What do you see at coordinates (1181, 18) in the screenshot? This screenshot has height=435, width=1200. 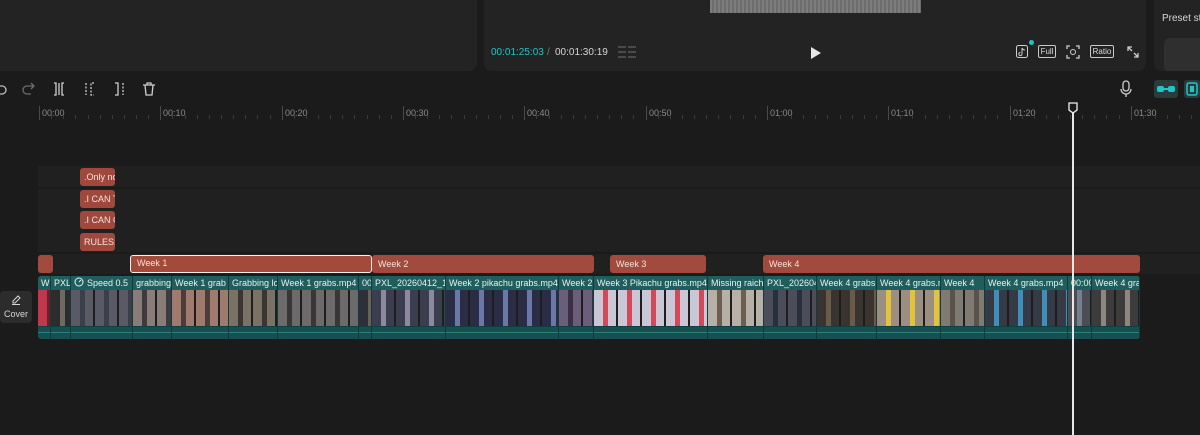 I see `preset-label: Preset st` at bounding box center [1181, 18].